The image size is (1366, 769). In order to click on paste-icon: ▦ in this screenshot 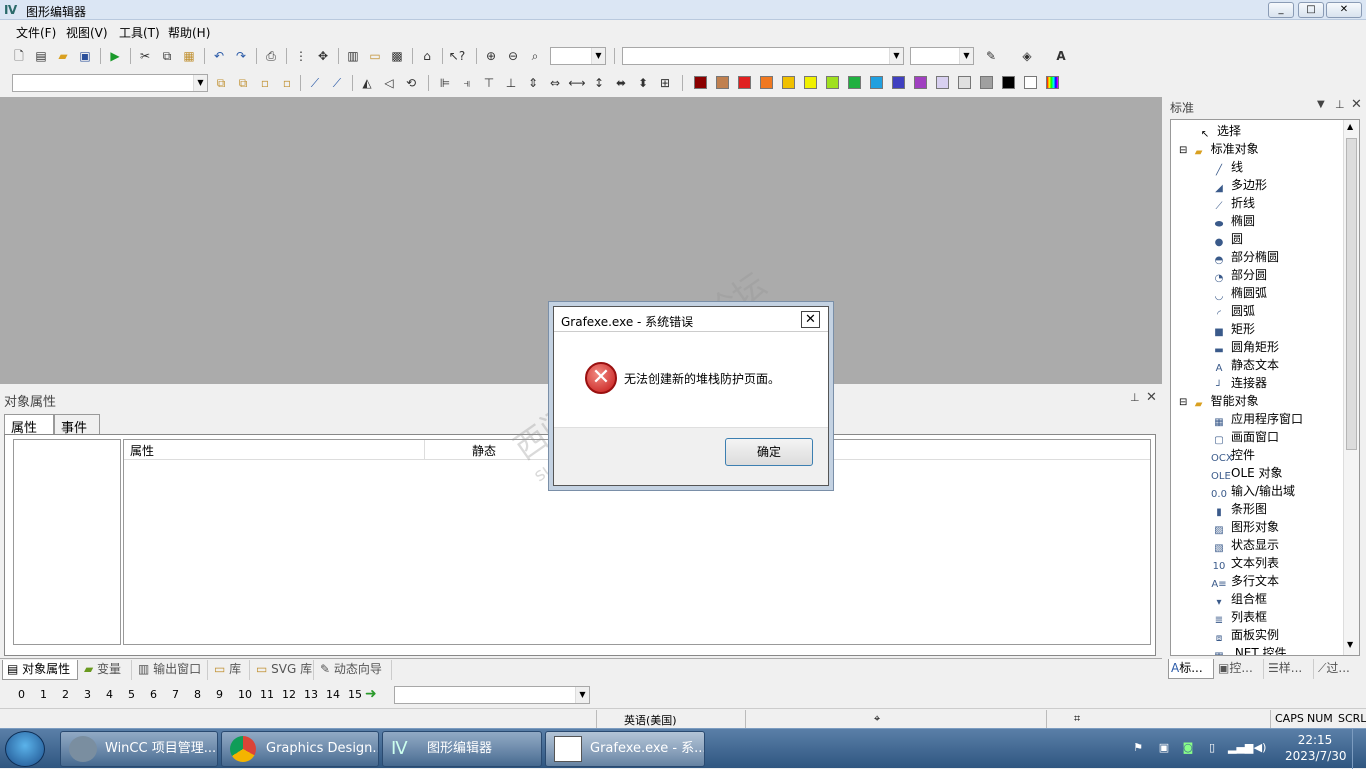, I will do `click(189, 56)`.